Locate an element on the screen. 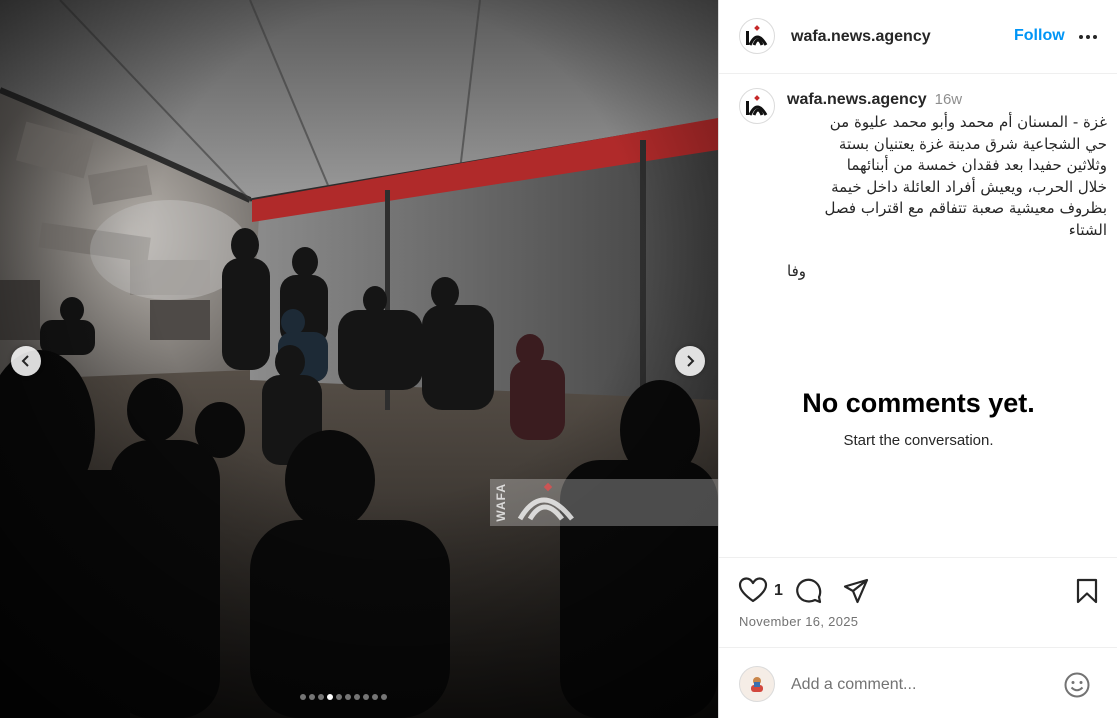 Image resolution: width=1117 pixels, height=718 pixels. watermark-logo-icon is located at coordinates (545, 501).